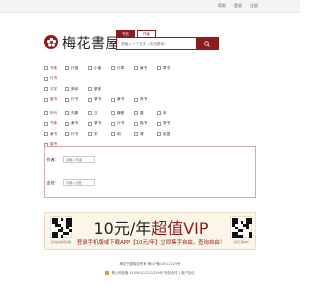 Image resolution: width=320 pixels, height=300 pixels. Describe the element at coordinates (53, 78) in the screenshot. I see `filter-group-label: 行书` at that location.